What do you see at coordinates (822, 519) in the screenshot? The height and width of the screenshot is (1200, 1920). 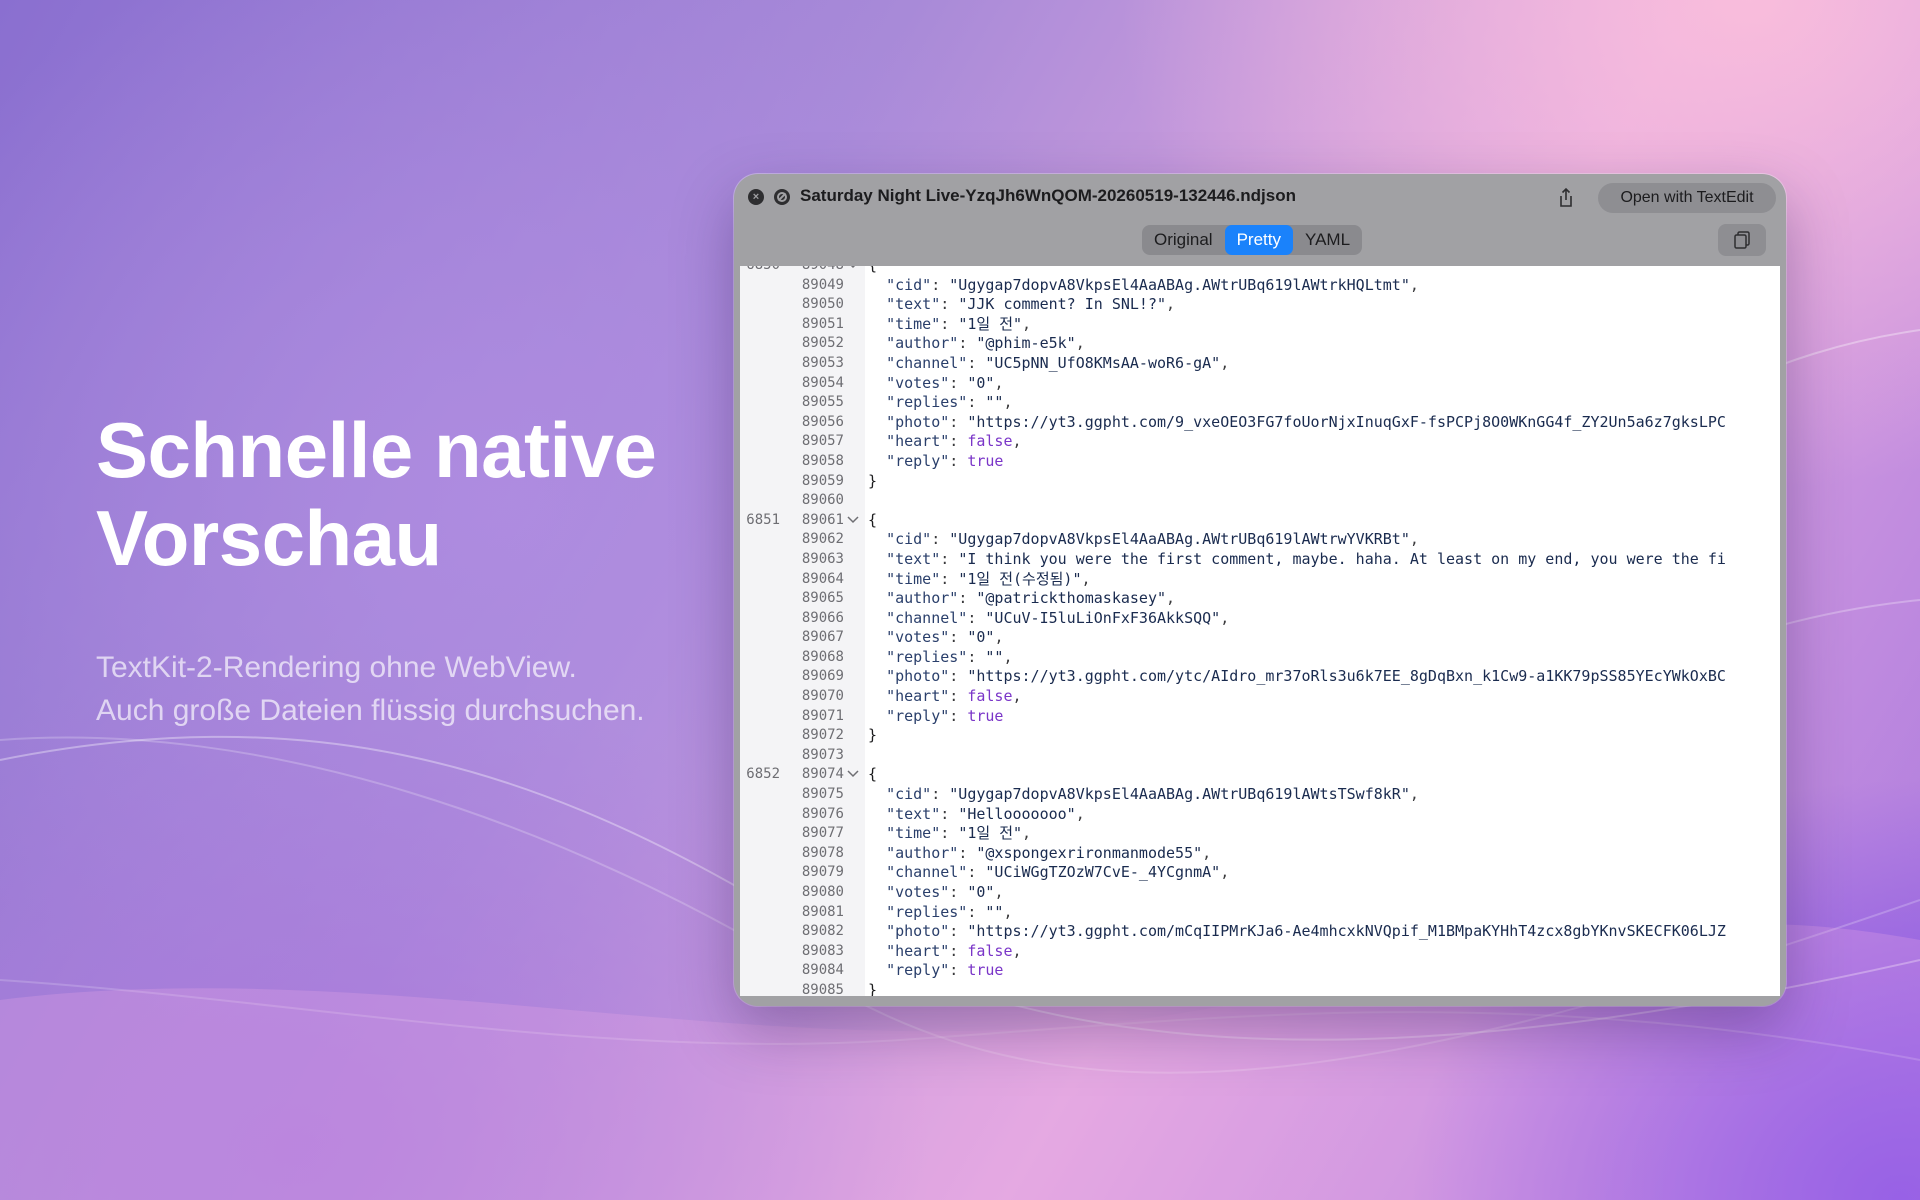 I see `line-number: 89061` at bounding box center [822, 519].